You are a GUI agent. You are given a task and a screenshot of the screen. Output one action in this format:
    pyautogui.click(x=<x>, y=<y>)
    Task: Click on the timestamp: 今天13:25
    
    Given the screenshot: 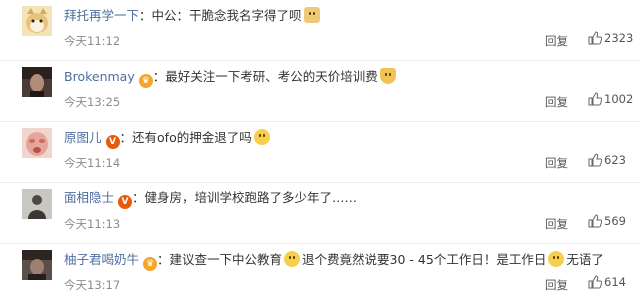 What is the action you would take?
    pyautogui.click(x=92, y=102)
    